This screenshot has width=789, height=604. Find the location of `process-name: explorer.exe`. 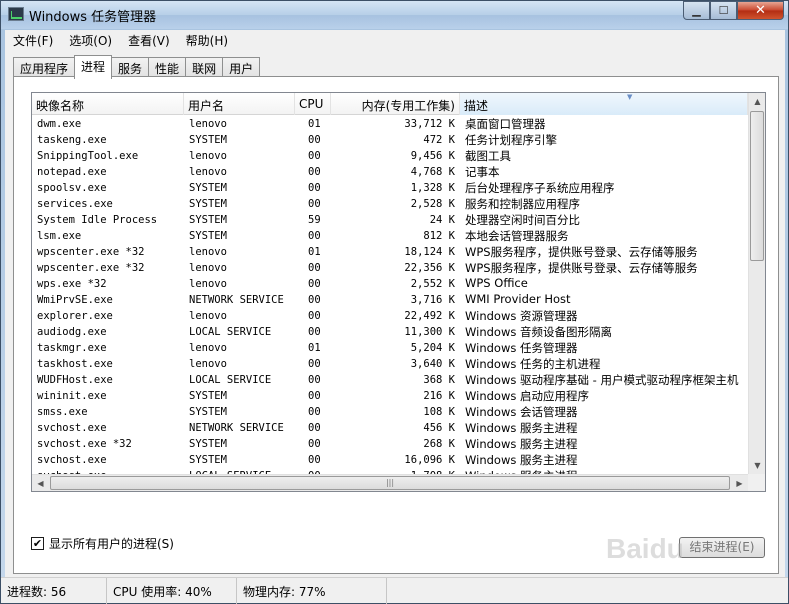

process-name: explorer.exe is located at coordinates (75, 316).